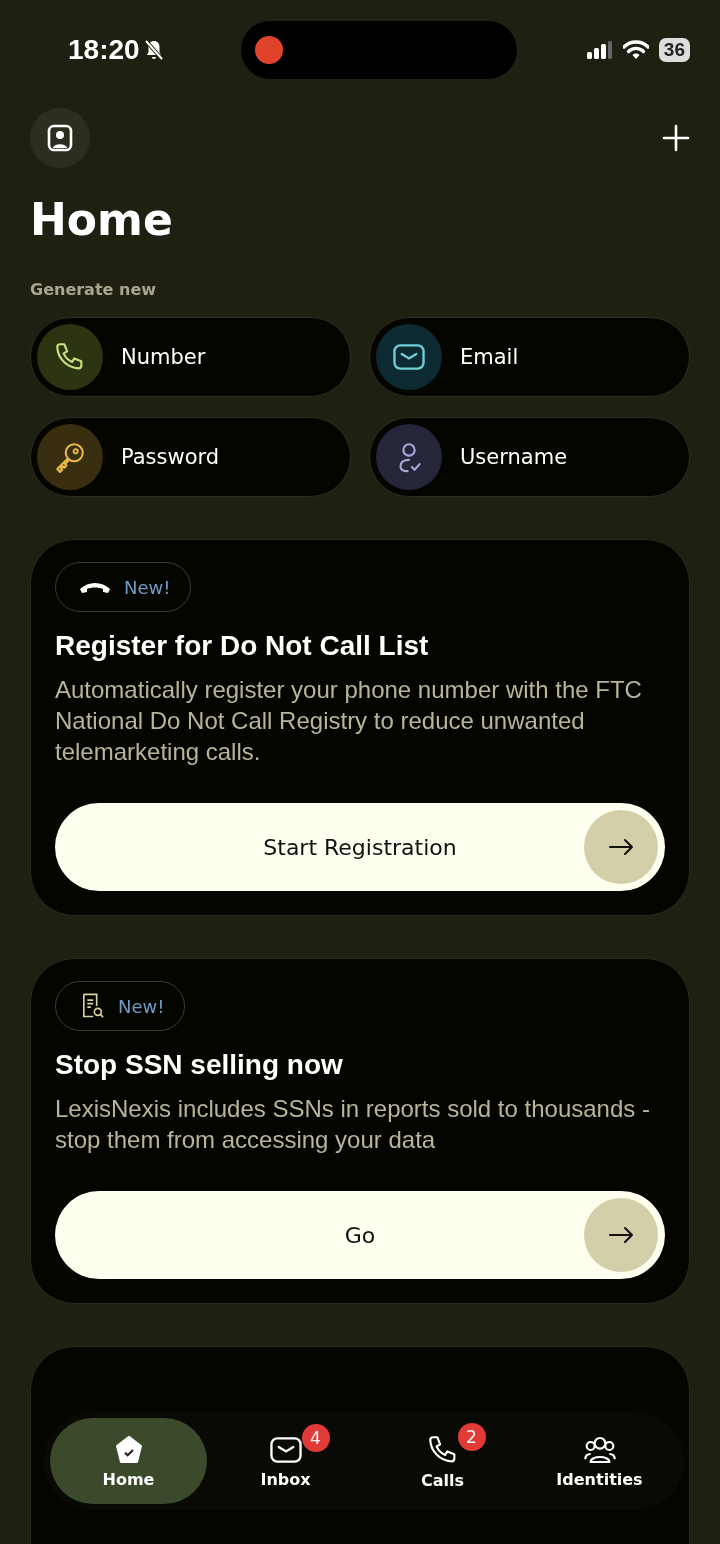 The width and height of the screenshot is (720, 1544). I want to click on tab: Identities, so click(599, 1461).